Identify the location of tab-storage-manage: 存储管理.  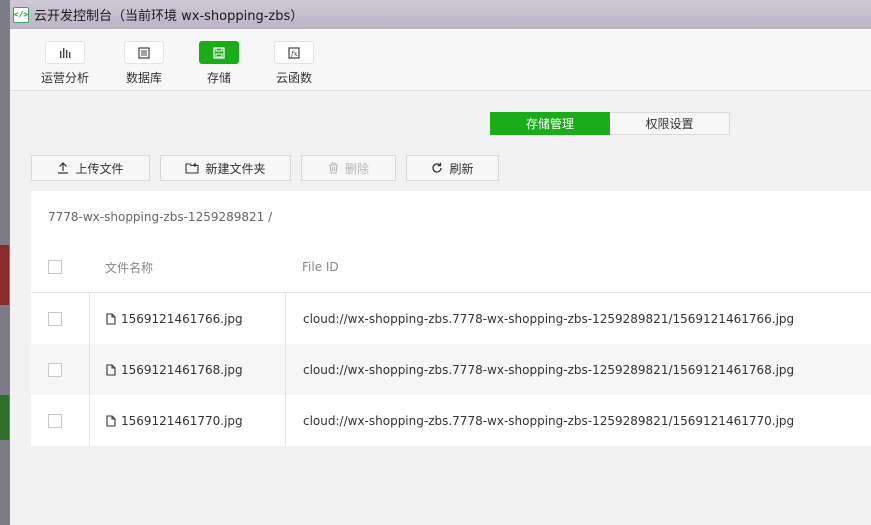
(550, 123).